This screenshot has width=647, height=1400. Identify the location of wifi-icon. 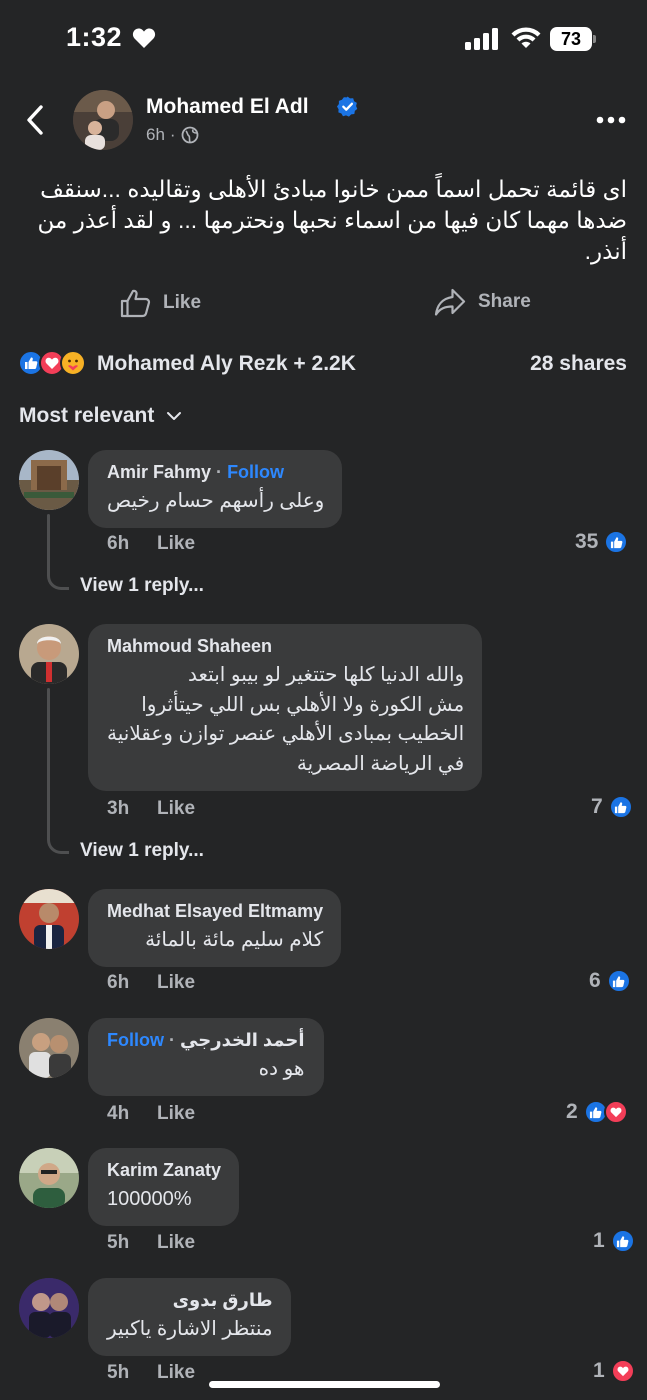
(526, 37).